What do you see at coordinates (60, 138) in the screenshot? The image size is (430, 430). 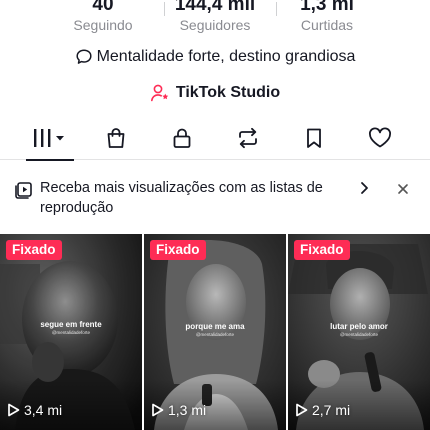 I see `chevron-down-icon` at bounding box center [60, 138].